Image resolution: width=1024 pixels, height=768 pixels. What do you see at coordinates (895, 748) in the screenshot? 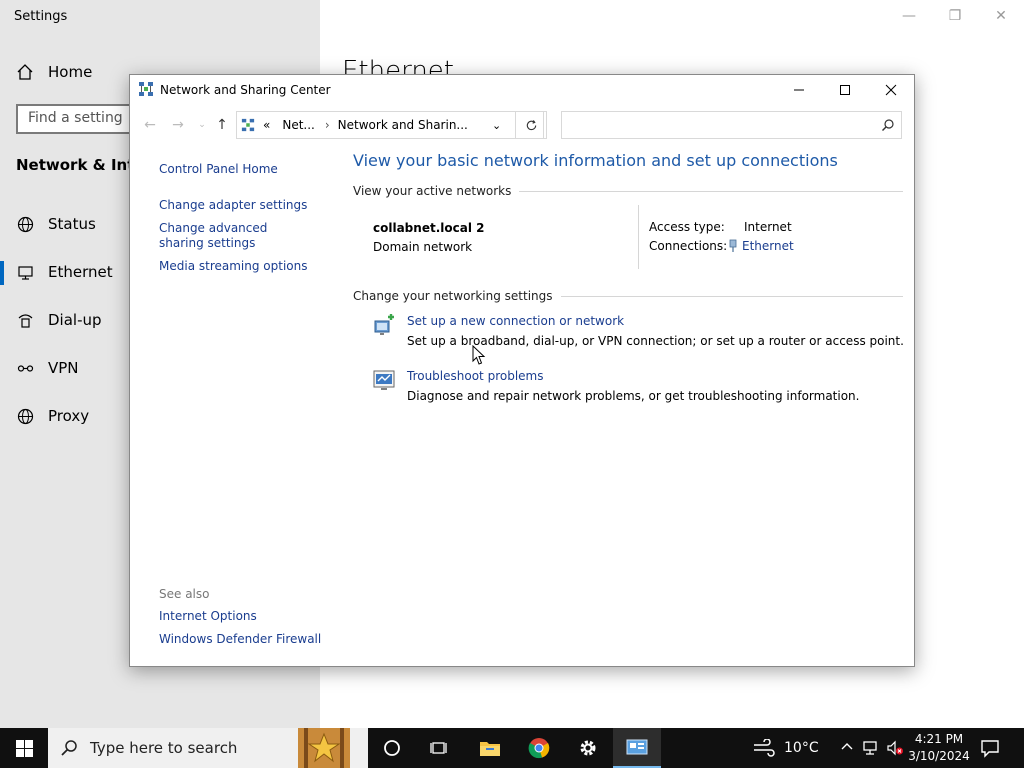
I see `volume-muted-icon` at bounding box center [895, 748].